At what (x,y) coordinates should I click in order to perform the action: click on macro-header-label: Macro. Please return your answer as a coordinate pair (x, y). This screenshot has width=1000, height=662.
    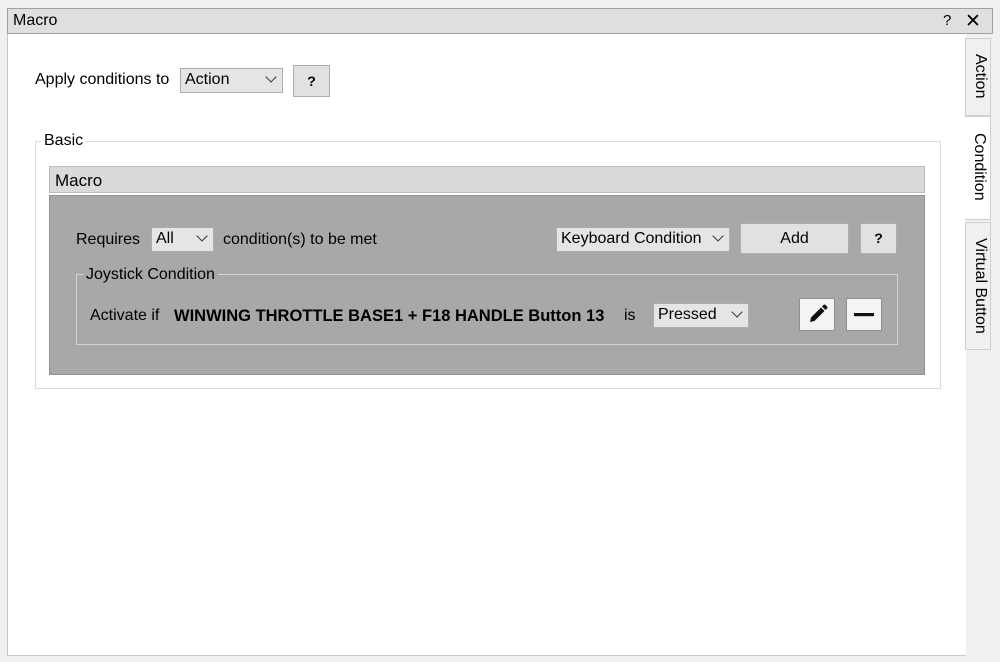
    Looking at the image, I should click on (79, 180).